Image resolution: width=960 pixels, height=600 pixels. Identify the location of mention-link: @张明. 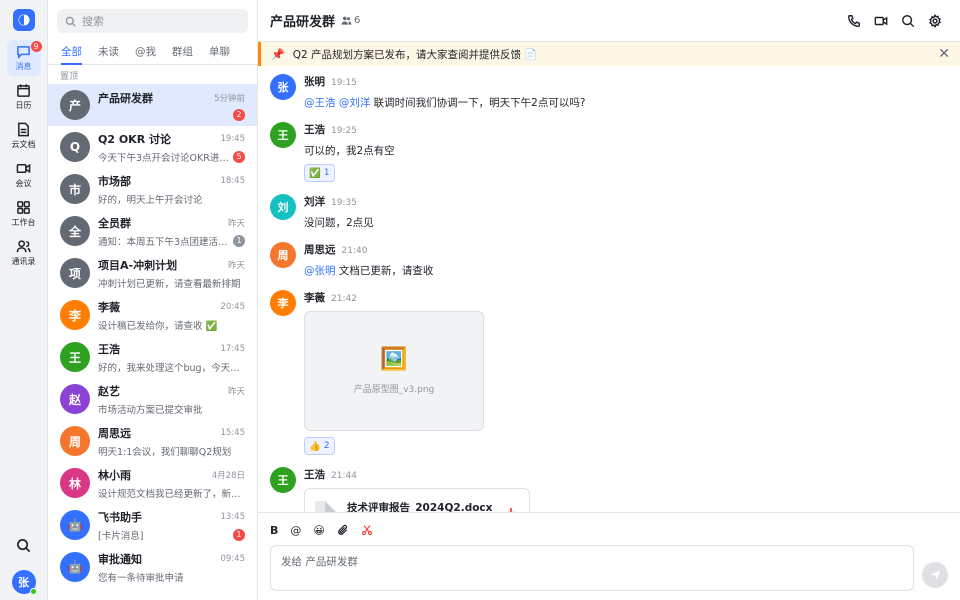
(320, 271).